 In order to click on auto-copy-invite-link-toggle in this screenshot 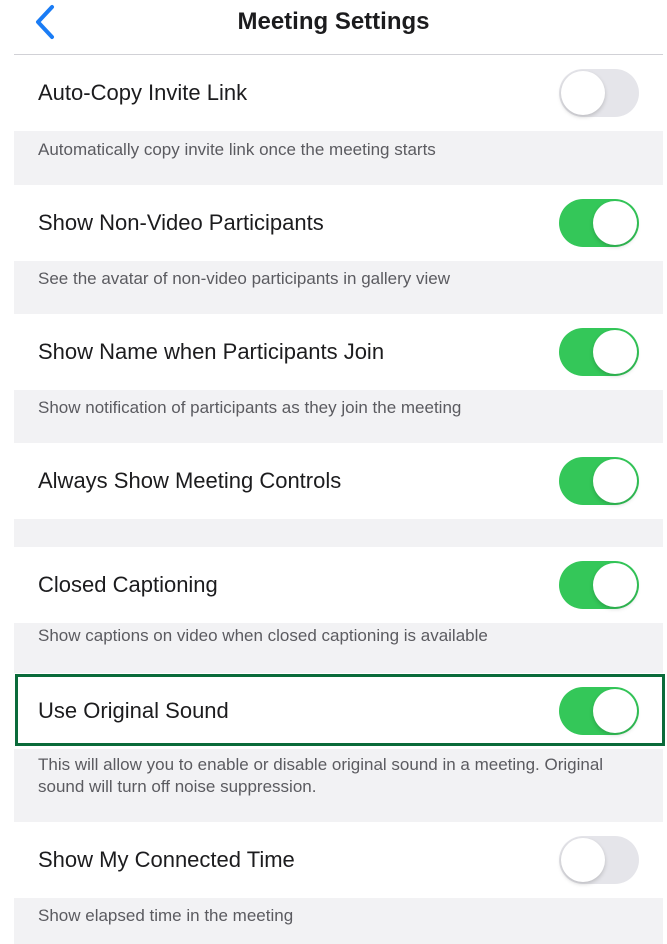, I will do `click(599, 93)`.